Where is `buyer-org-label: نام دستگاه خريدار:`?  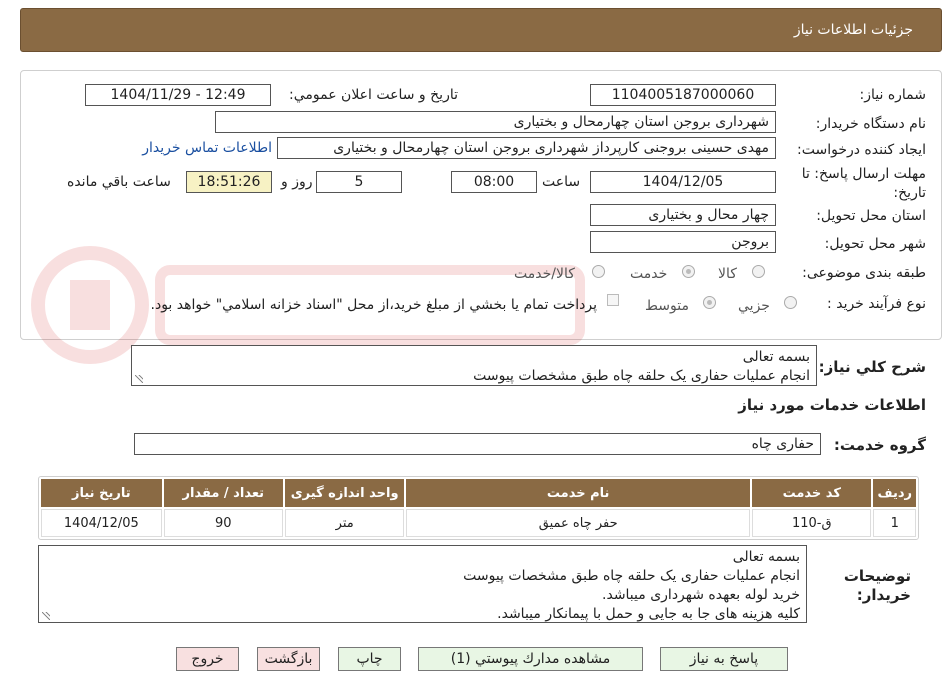
buyer-org-label: نام دستگاه خريدار: is located at coordinates (870, 124).